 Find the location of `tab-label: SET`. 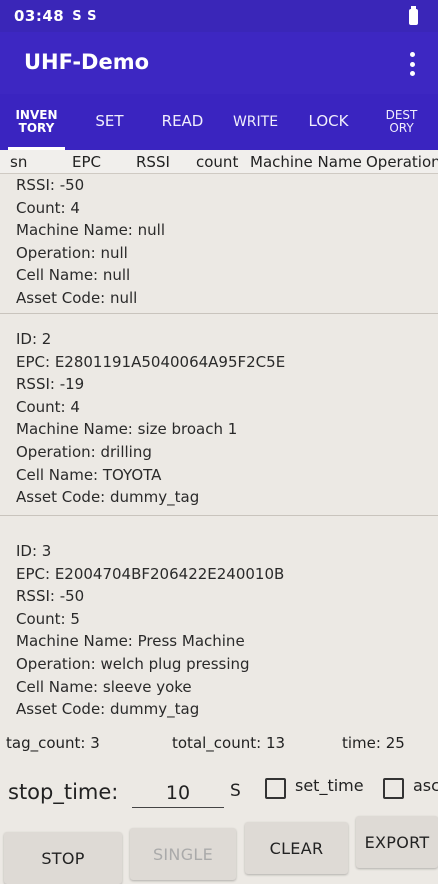

tab-label: SET is located at coordinates (109, 121).